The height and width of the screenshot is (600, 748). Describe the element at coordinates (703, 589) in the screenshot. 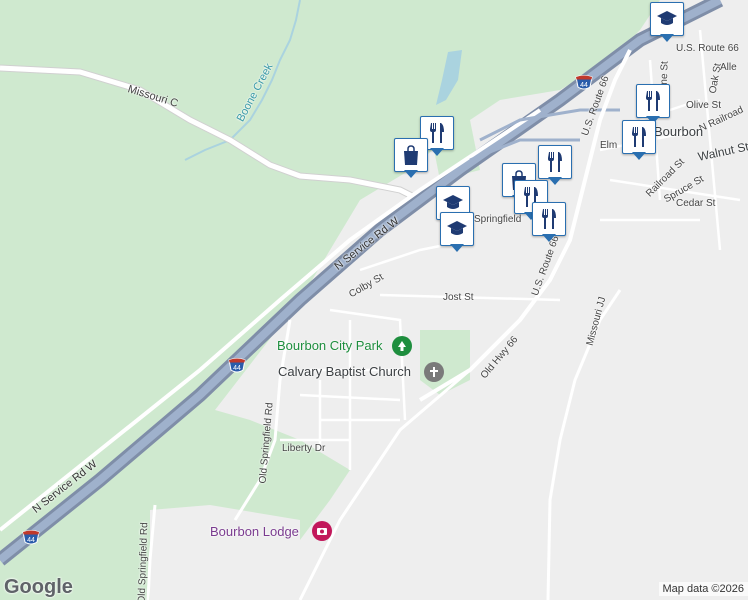

I see `map-attribution: Map data ©2026` at that location.